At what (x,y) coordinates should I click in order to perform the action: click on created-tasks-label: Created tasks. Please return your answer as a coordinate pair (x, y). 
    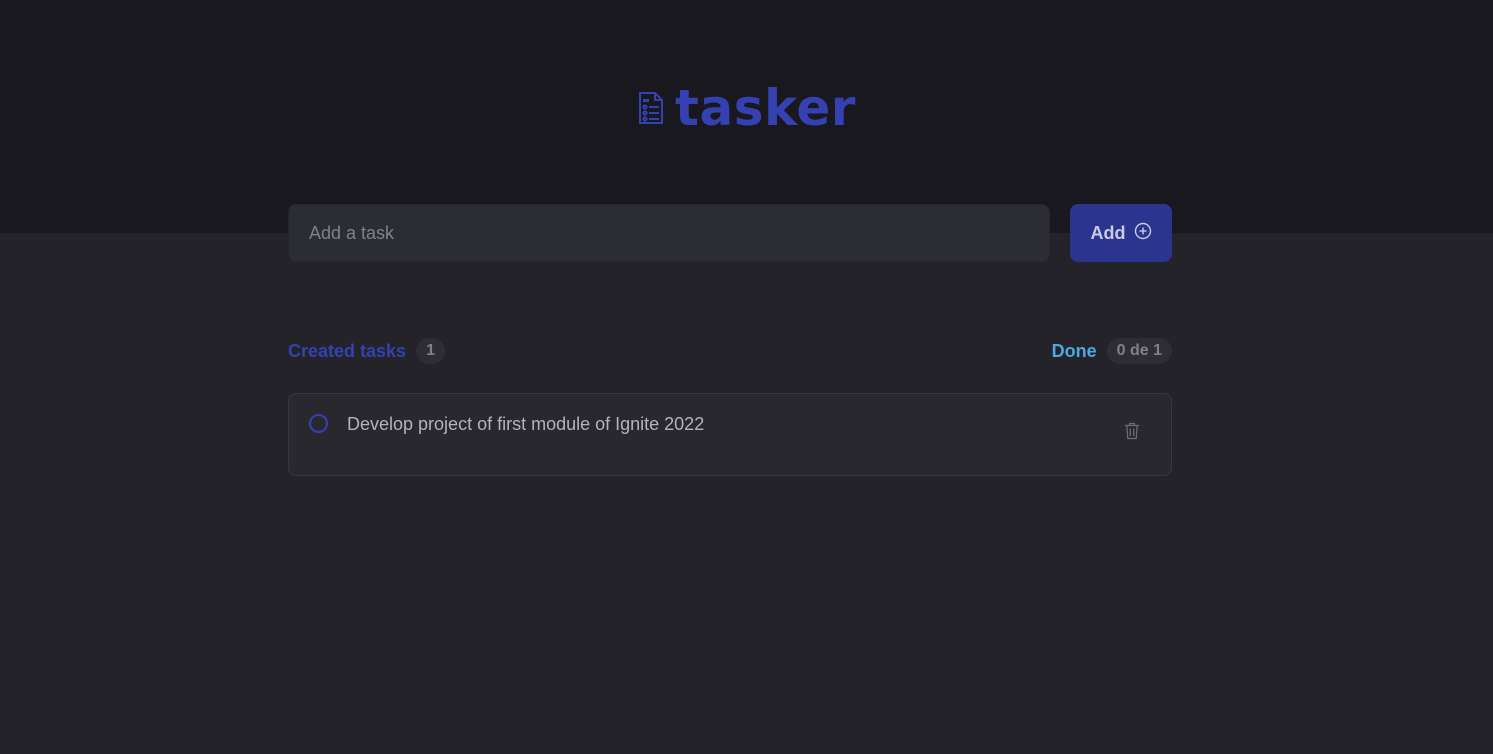
    Looking at the image, I should click on (347, 350).